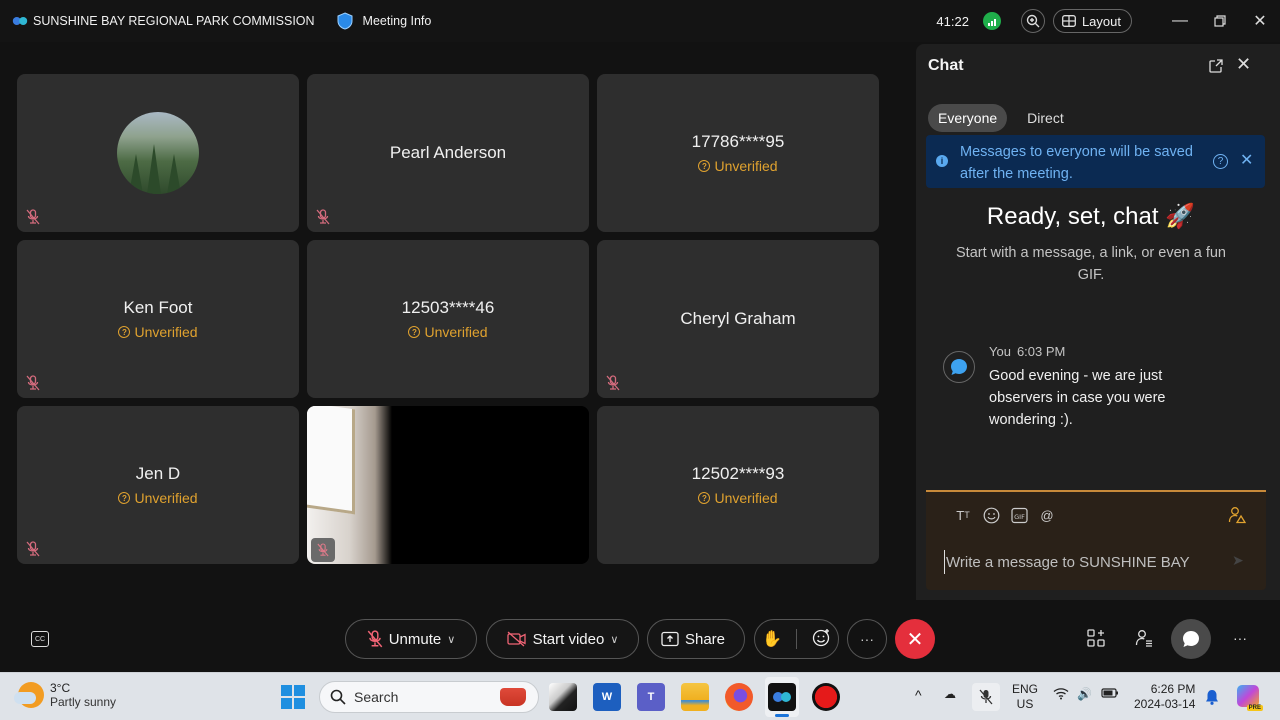 The height and width of the screenshot is (720, 1280). Describe the element at coordinates (772, 639) in the screenshot. I see `raise-hand-icon: ✋` at that location.